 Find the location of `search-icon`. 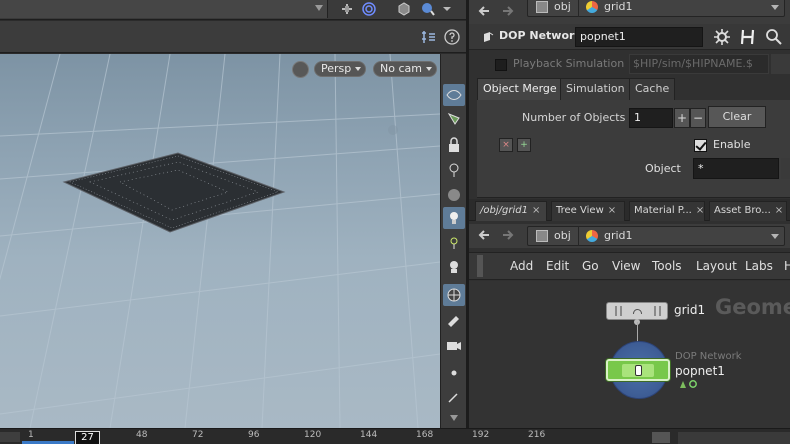

search-icon is located at coordinates (774, 37).